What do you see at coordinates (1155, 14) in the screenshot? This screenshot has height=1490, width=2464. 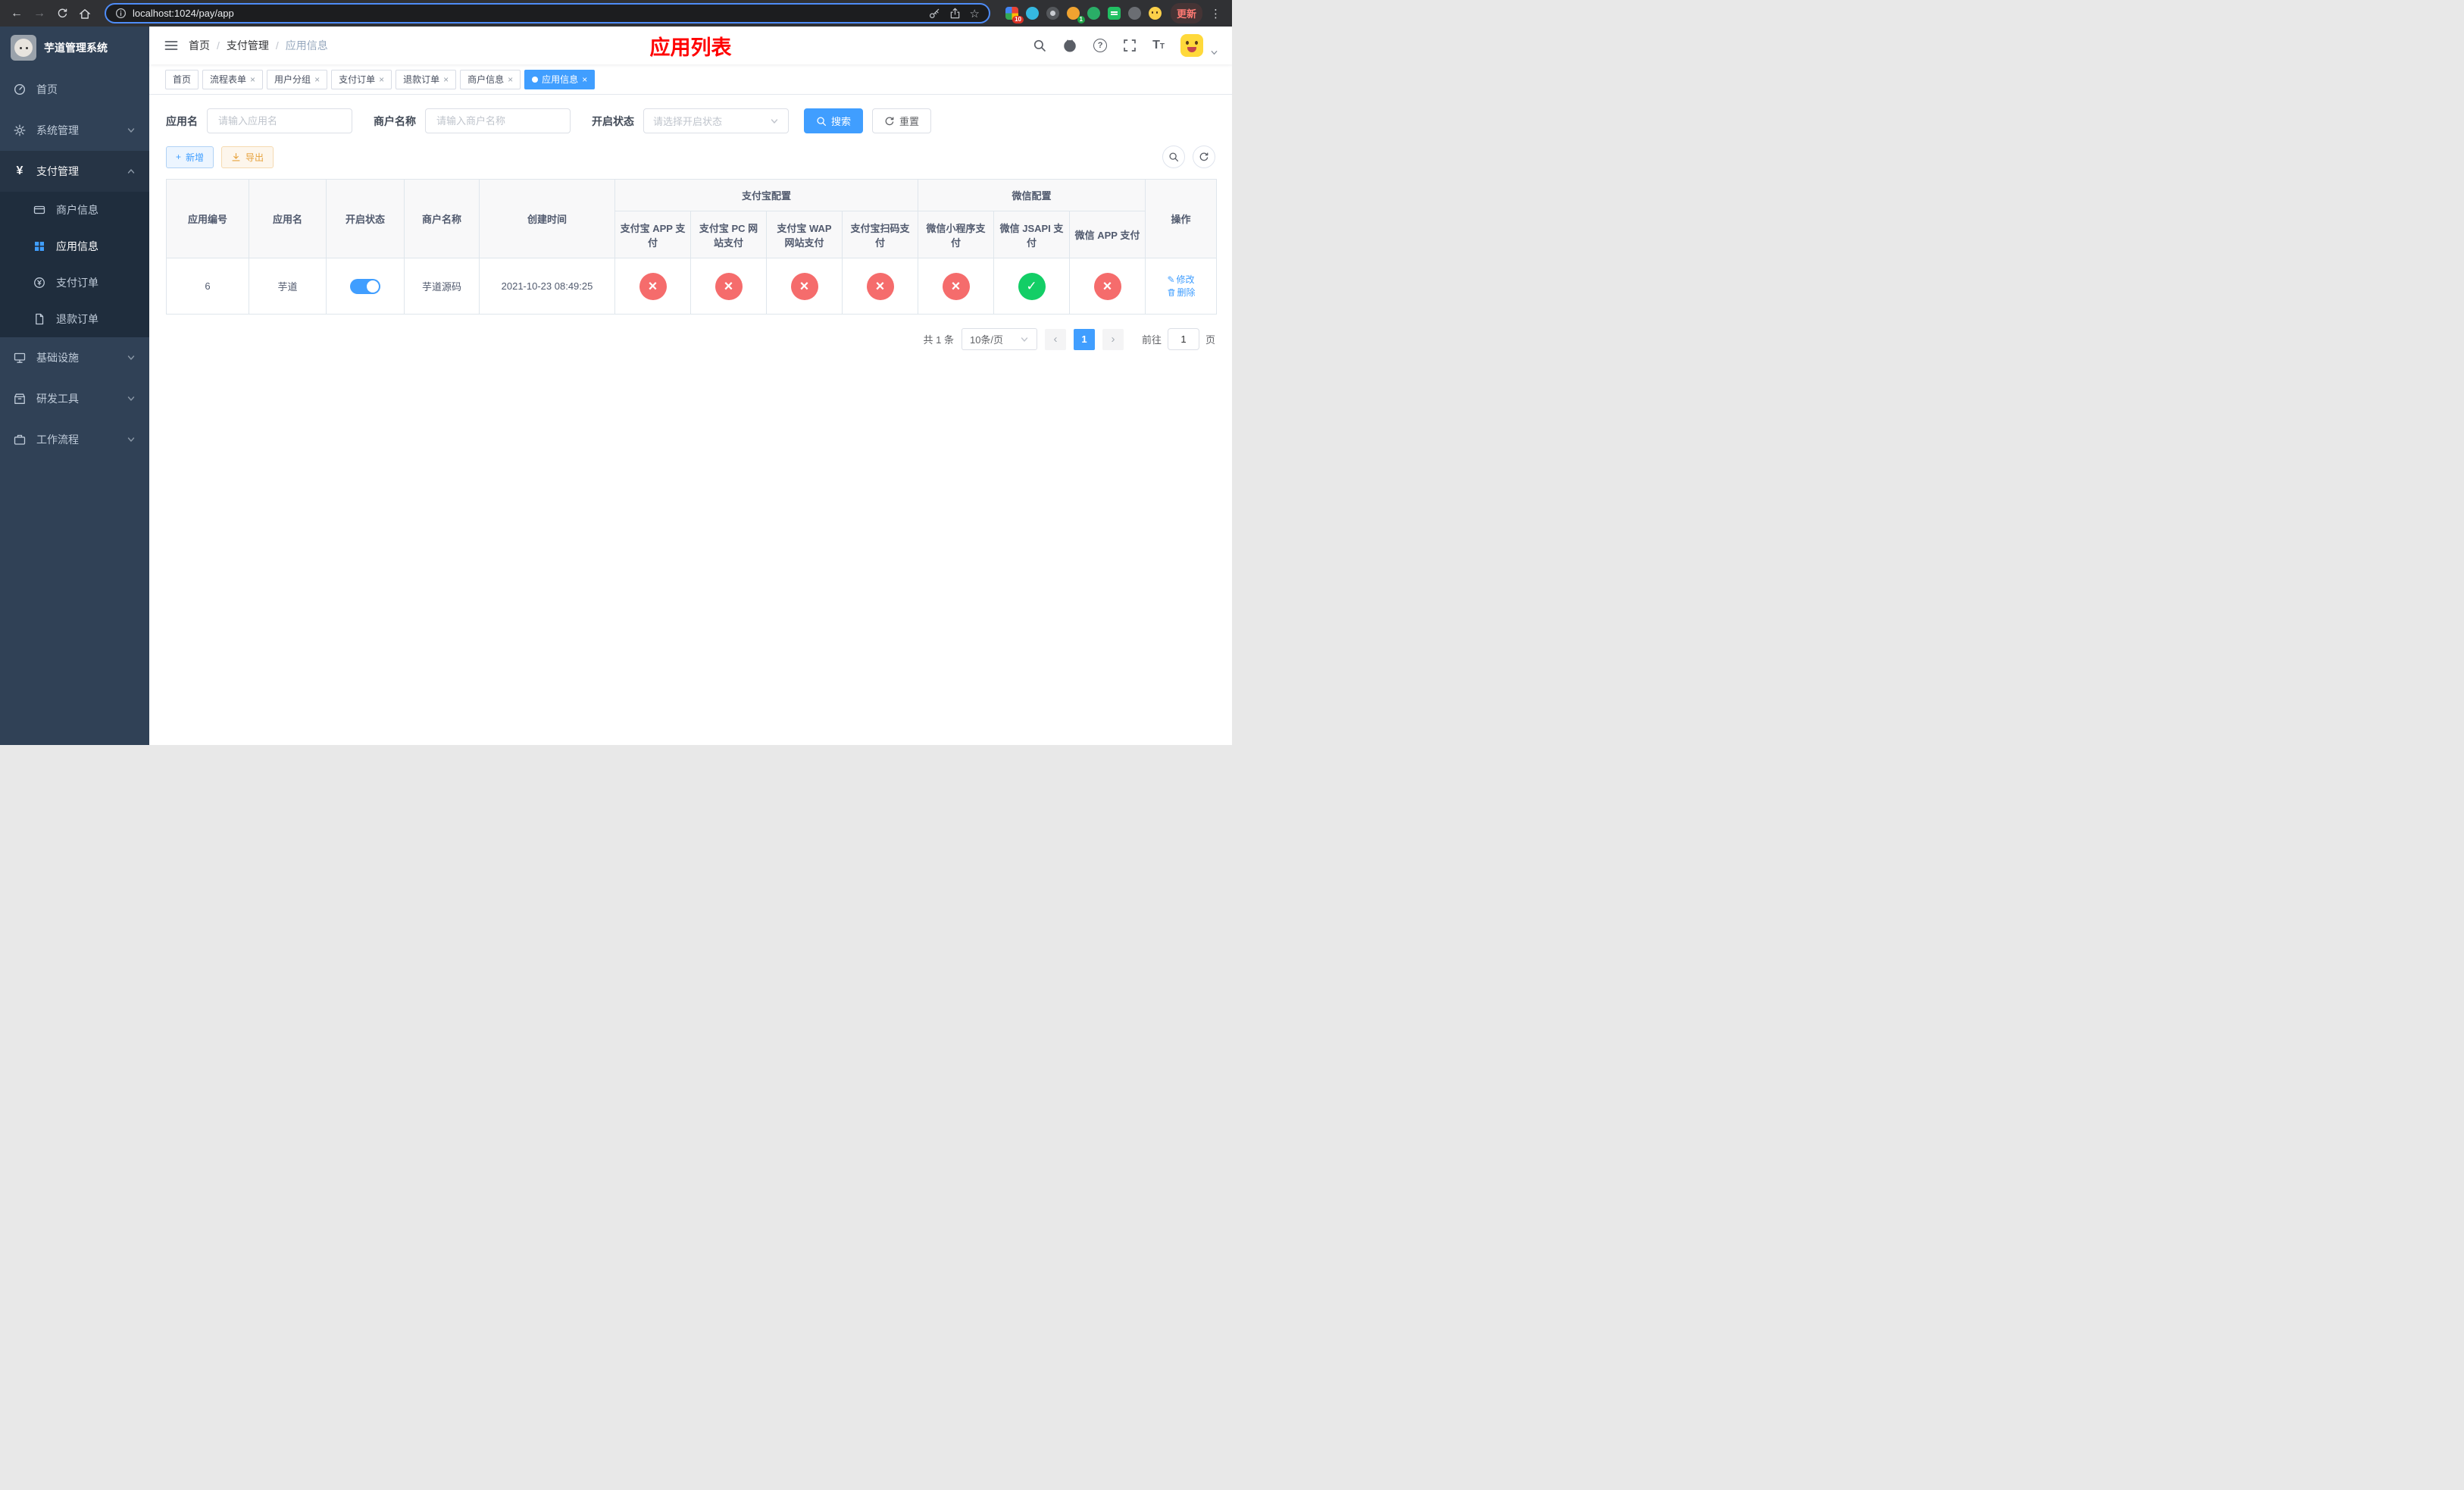 I see `profile-avatar-icon` at bounding box center [1155, 14].